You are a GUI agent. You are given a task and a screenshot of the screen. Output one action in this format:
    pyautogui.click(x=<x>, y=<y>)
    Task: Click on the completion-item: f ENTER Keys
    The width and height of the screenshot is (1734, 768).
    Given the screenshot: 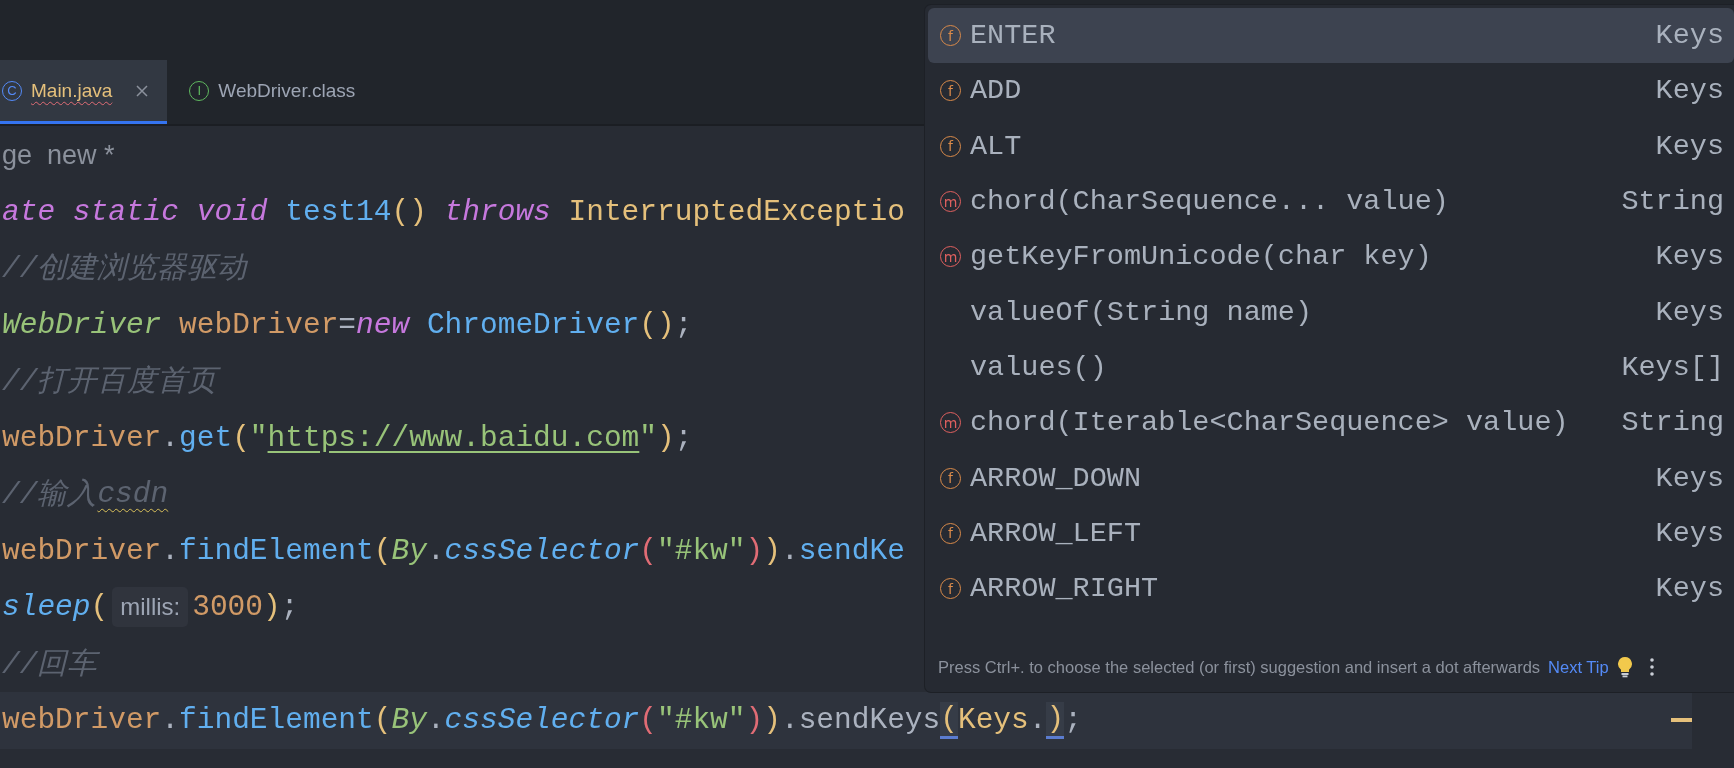 What is the action you would take?
    pyautogui.click(x=1331, y=36)
    